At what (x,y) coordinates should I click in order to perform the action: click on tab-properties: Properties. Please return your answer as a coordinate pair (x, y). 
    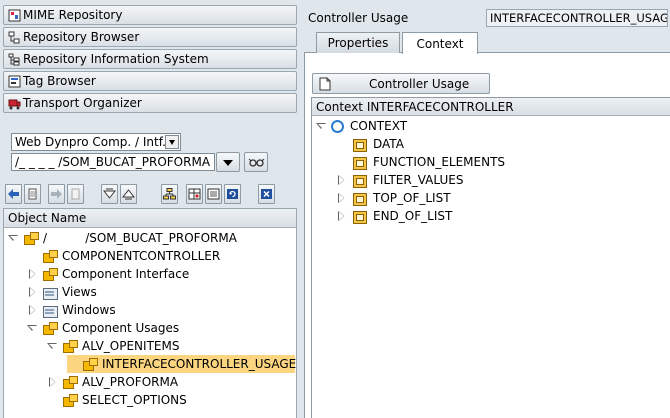
    Looking at the image, I should click on (358, 42).